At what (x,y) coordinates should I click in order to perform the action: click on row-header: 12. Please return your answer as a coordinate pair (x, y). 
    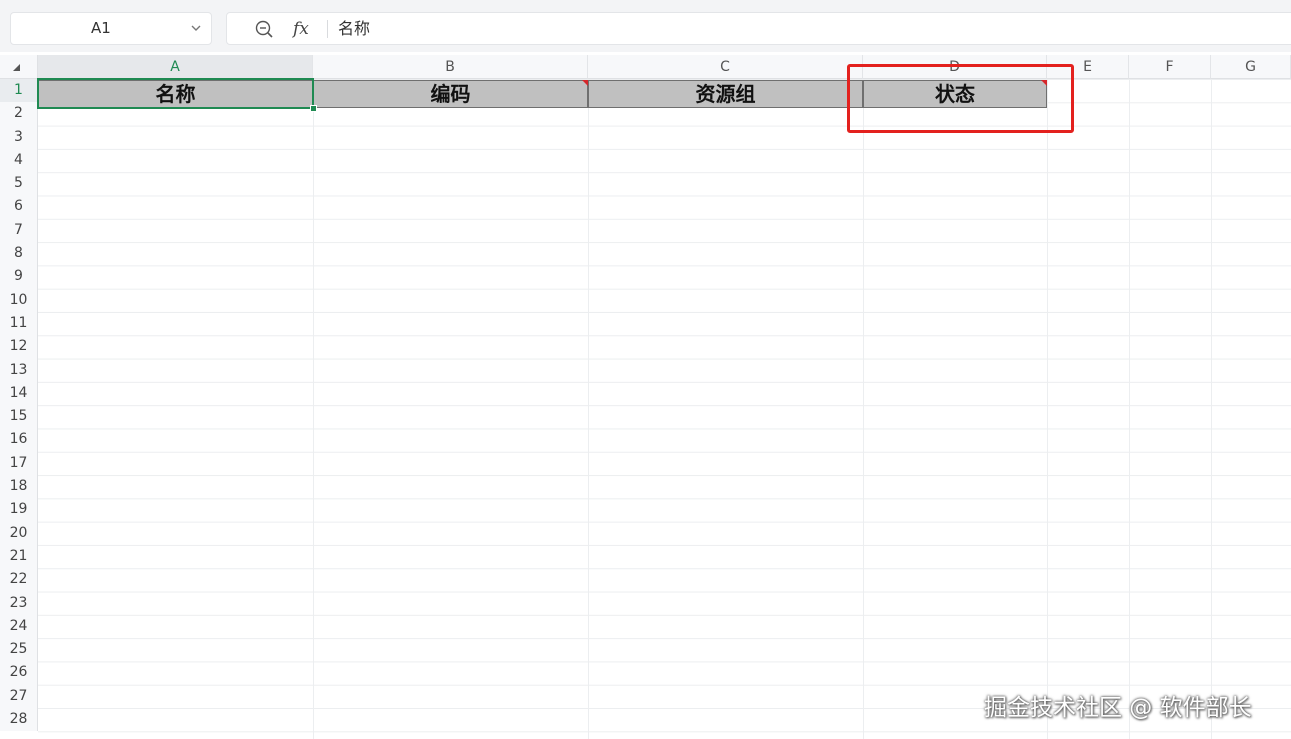
    Looking at the image, I should click on (19, 347).